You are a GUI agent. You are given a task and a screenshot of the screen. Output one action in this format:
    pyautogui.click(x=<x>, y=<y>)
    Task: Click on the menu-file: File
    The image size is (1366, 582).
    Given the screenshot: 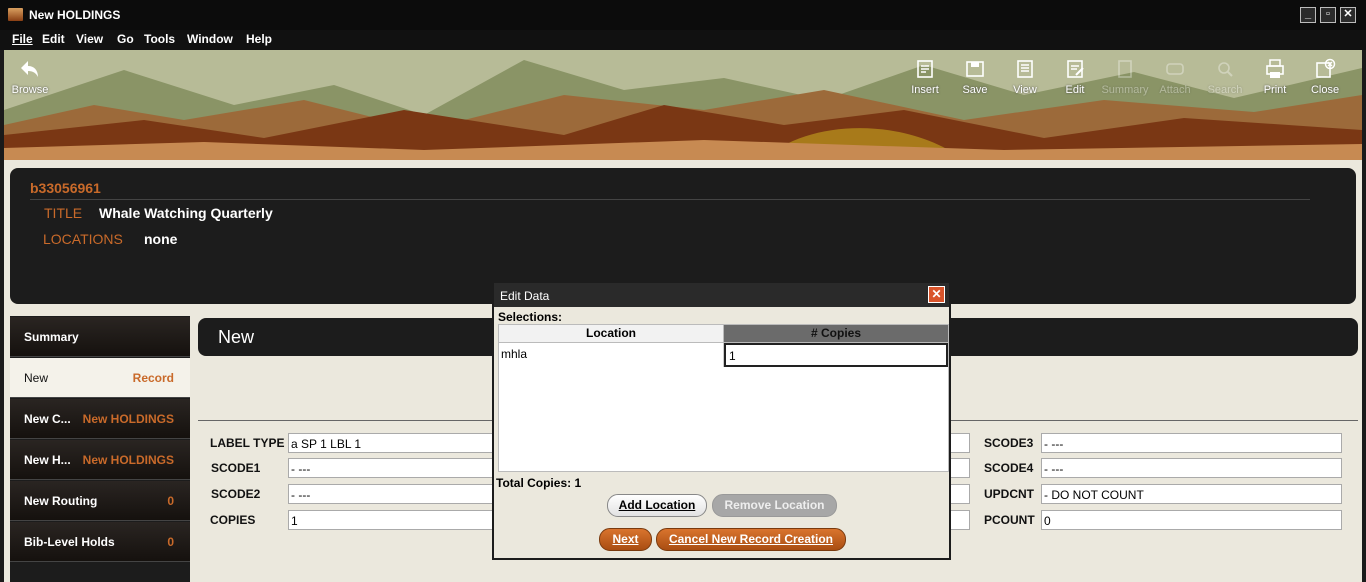 What is the action you would take?
    pyautogui.click(x=22, y=39)
    